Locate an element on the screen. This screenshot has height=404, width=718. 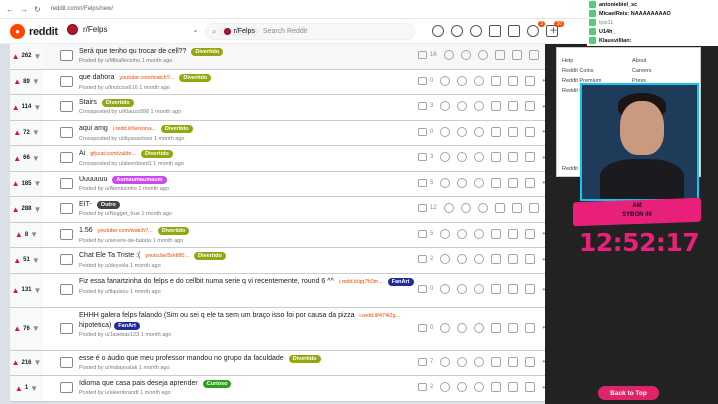
comments-button: 0 is located at coordinates (425, 132).